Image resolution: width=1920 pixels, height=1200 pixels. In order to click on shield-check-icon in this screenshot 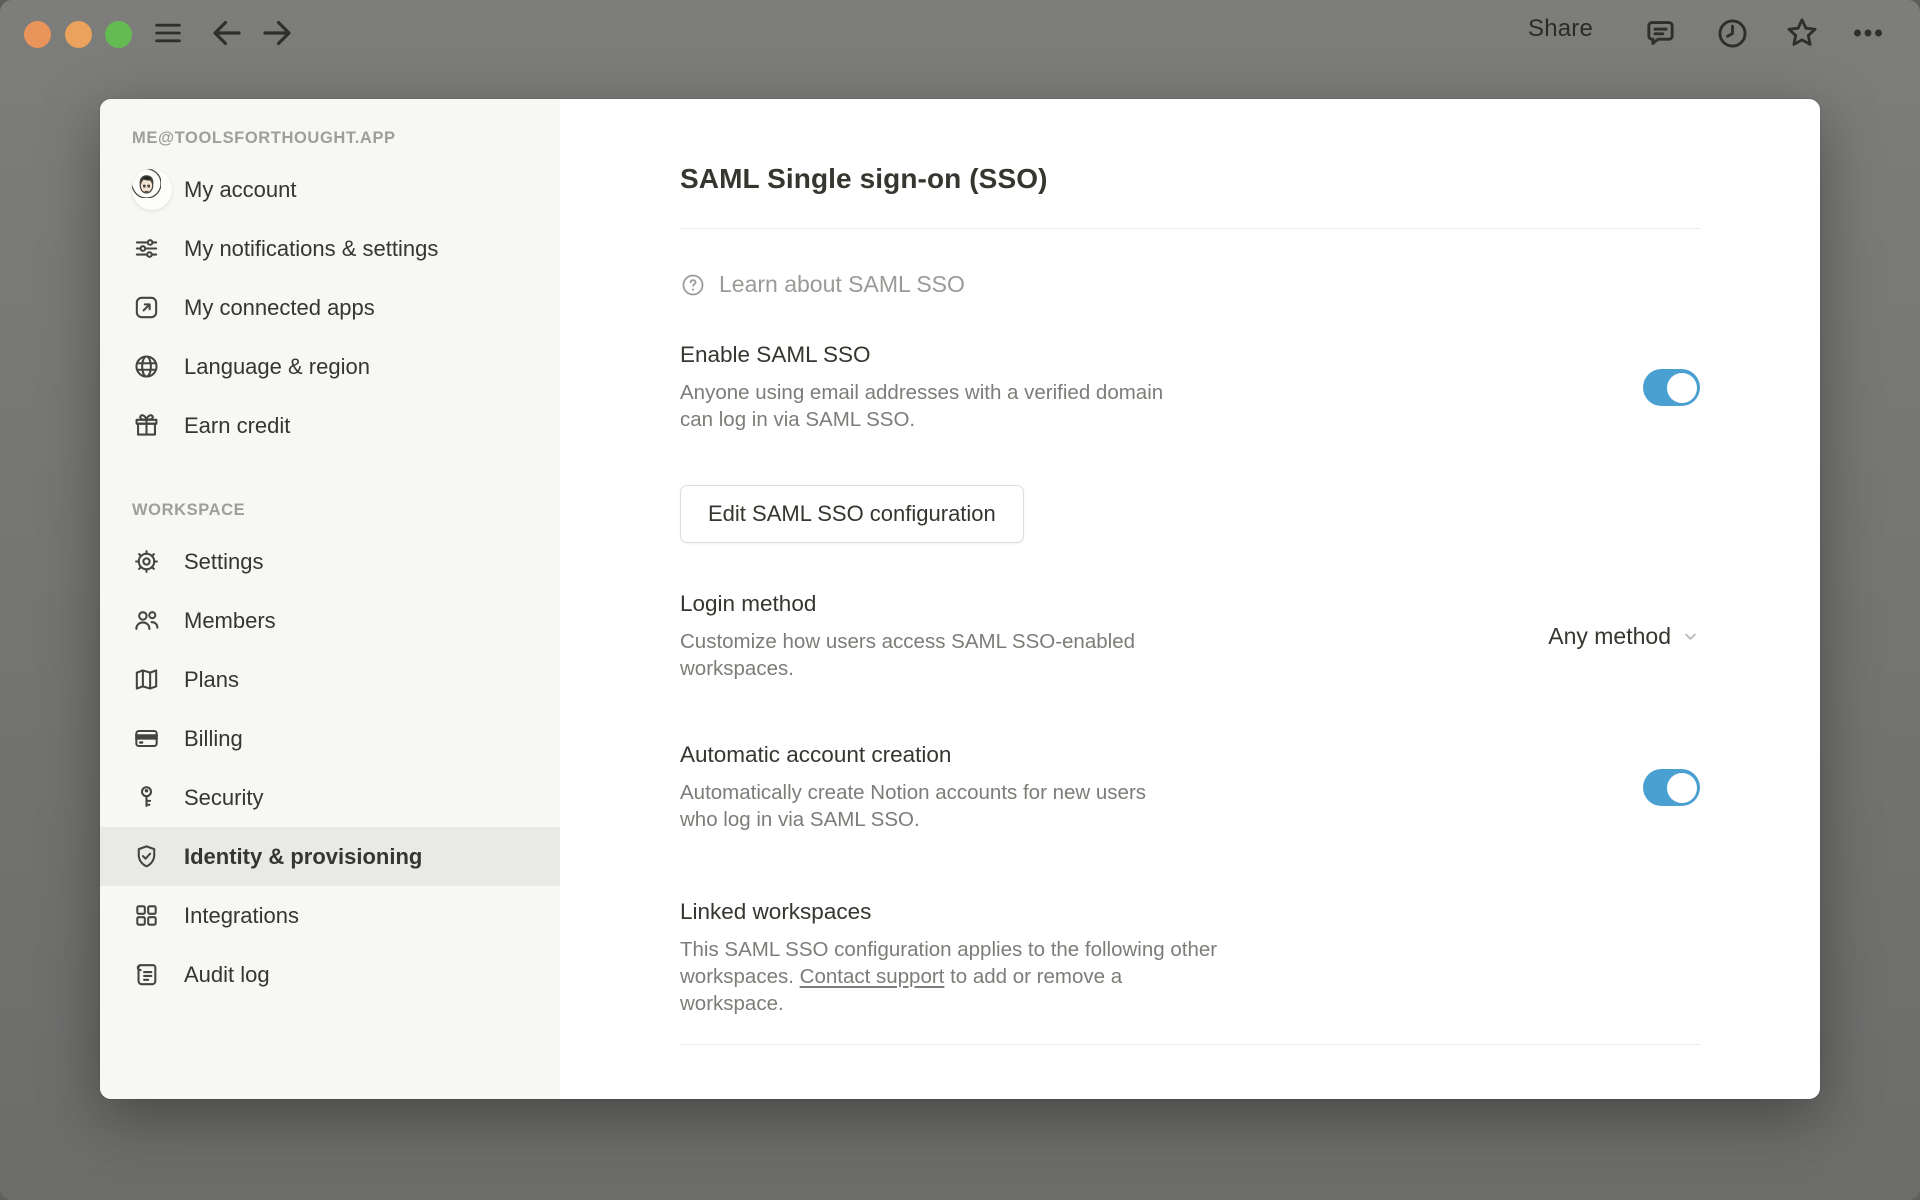, I will do `click(152, 856)`.